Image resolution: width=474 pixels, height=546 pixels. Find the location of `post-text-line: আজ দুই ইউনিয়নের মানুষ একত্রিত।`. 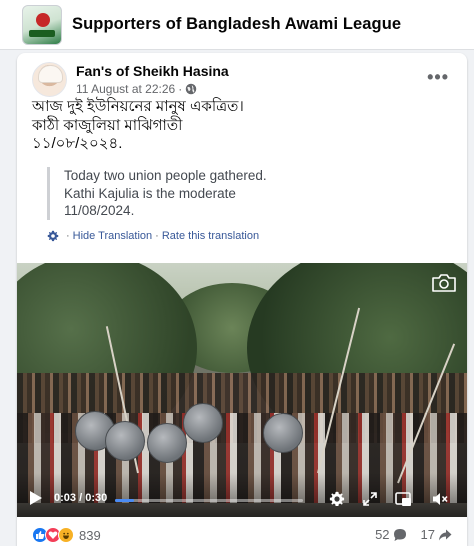

post-text-line: আজ দুই ইউনিয়নের মানুষ একত্রিত। is located at coordinates (138, 106).